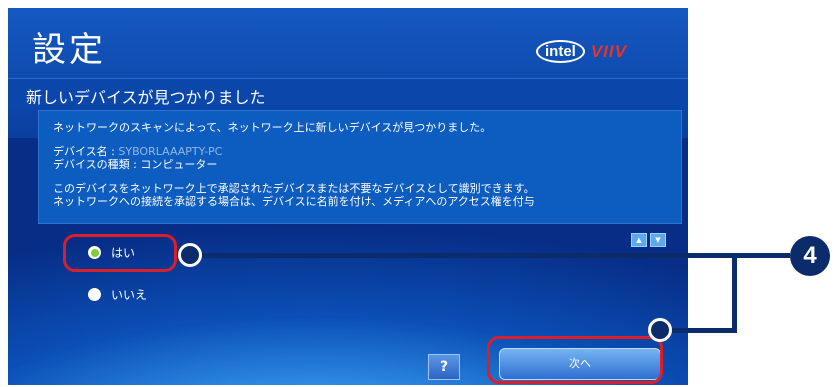  I want to click on device-name-label: デバイス名 :, so click(84, 151).